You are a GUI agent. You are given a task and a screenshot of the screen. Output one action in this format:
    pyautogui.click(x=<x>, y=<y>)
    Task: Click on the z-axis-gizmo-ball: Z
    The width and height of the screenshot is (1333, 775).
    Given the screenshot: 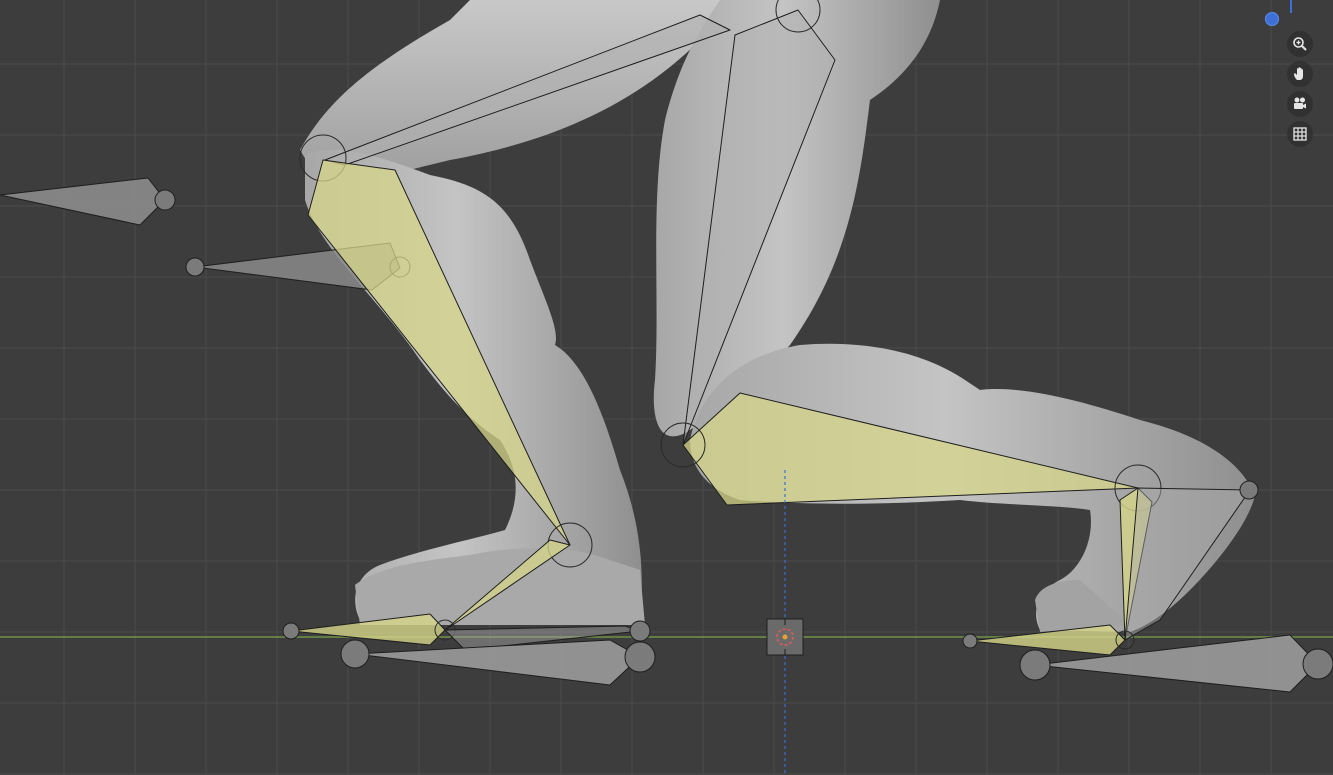 What is the action you would take?
    pyautogui.click(x=1272, y=19)
    